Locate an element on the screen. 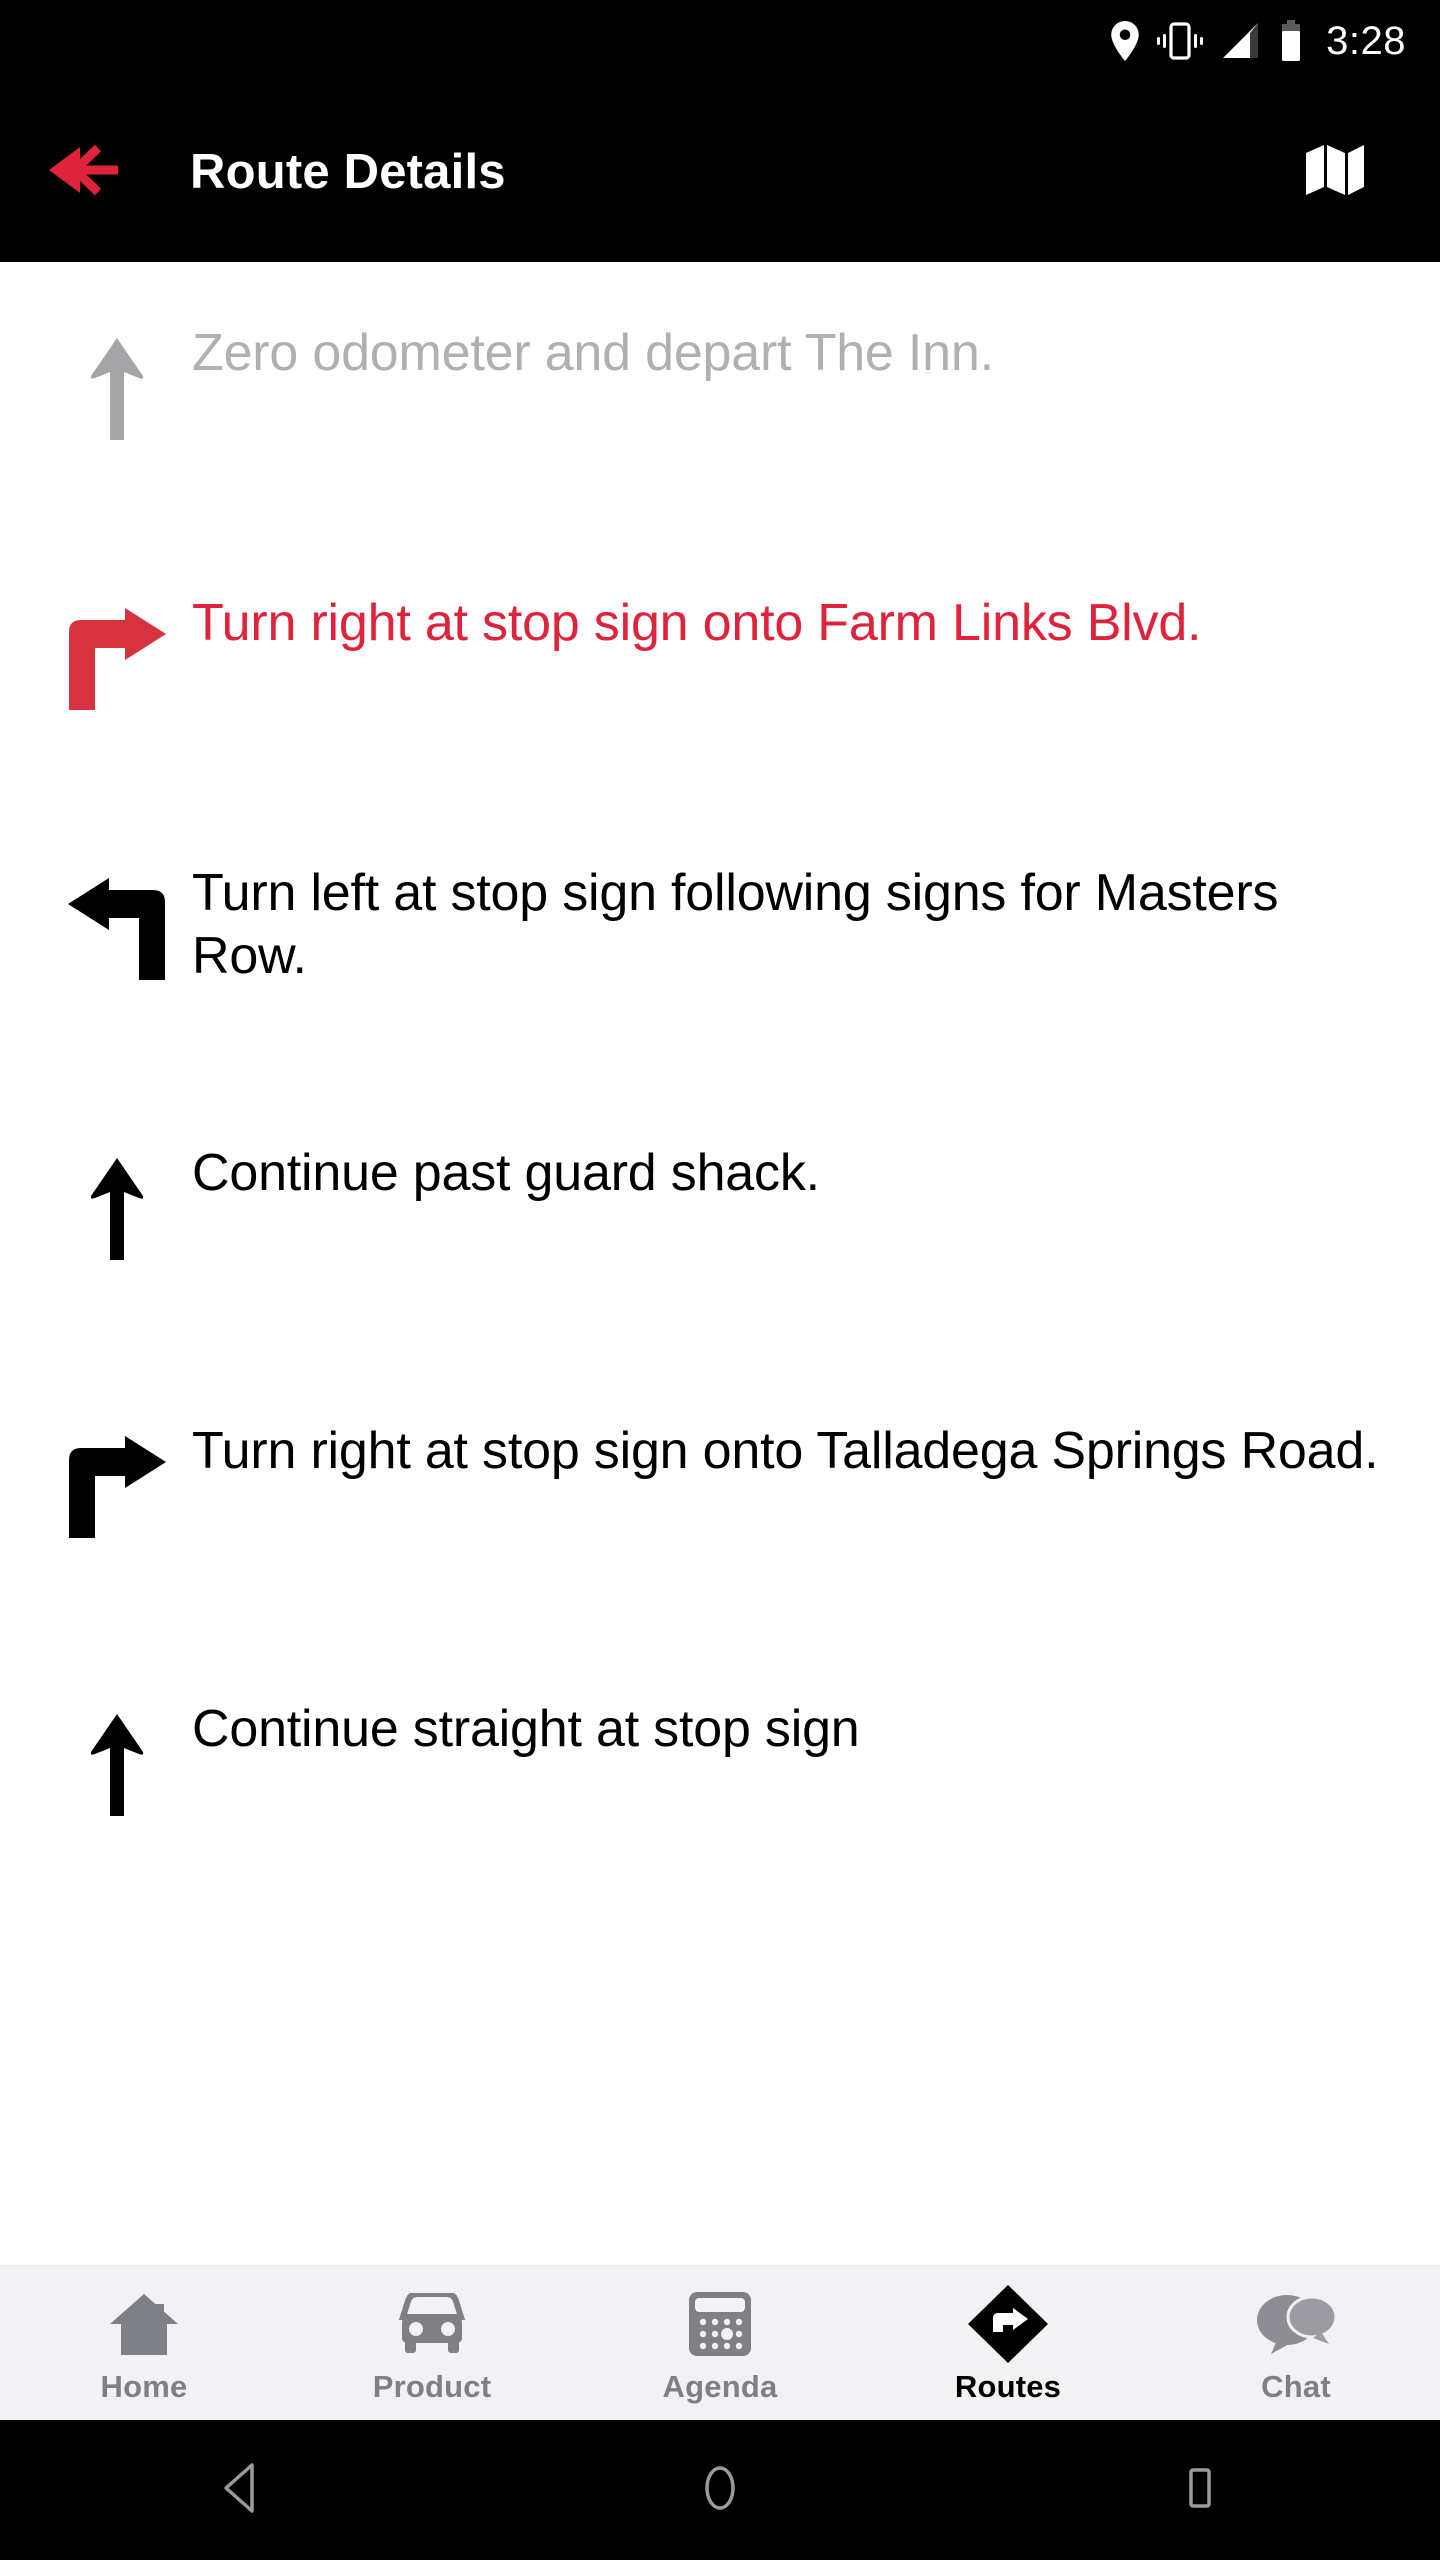 This screenshot has height=2560, width=1440. house-icon is located at coordinates (144, 2324).